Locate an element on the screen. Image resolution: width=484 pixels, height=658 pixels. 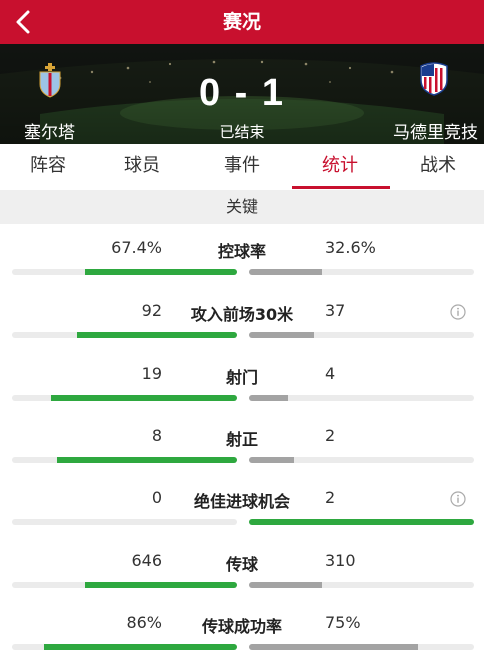
active-tab-indicator is located at coordinates (341, 187).